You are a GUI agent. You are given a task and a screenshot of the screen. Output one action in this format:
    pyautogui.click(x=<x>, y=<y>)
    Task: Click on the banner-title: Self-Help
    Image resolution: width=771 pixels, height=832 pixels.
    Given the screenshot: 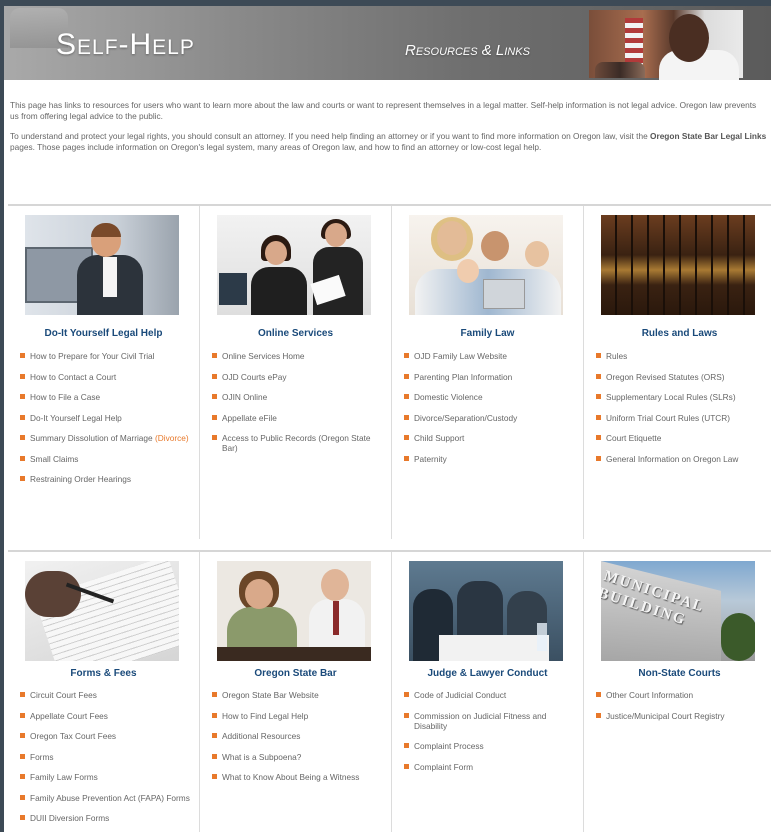 What is the action you would take?
    pyautogui.click(x=125, y=44)
    